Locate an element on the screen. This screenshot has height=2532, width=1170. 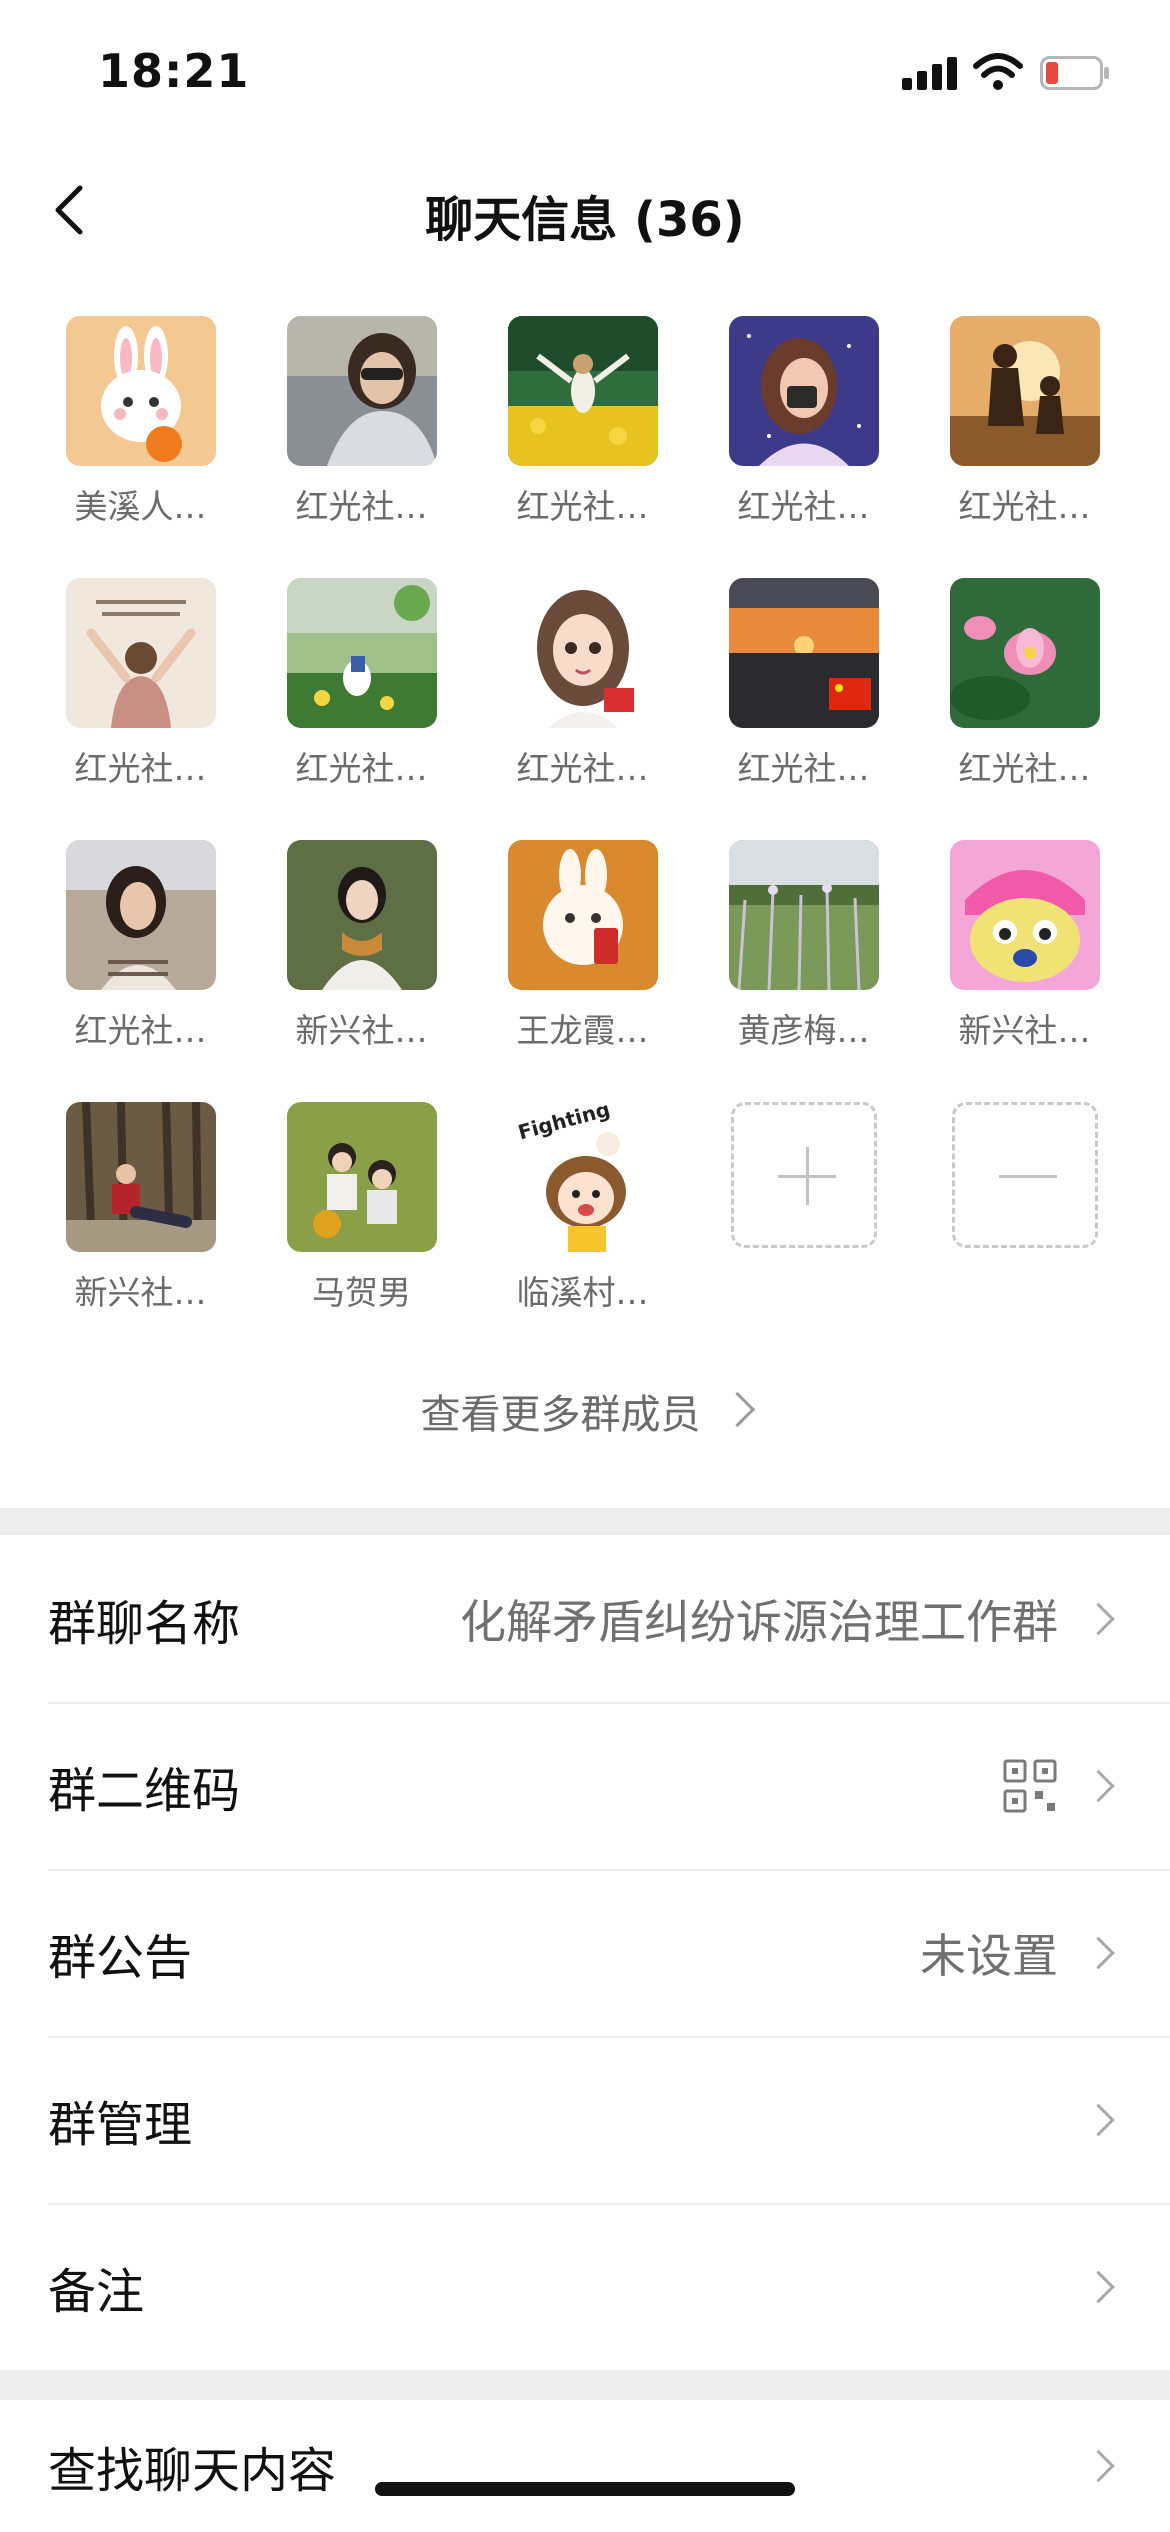
group-announcement-row: 群公告 未设置 is located at coordinates (585, 1952).